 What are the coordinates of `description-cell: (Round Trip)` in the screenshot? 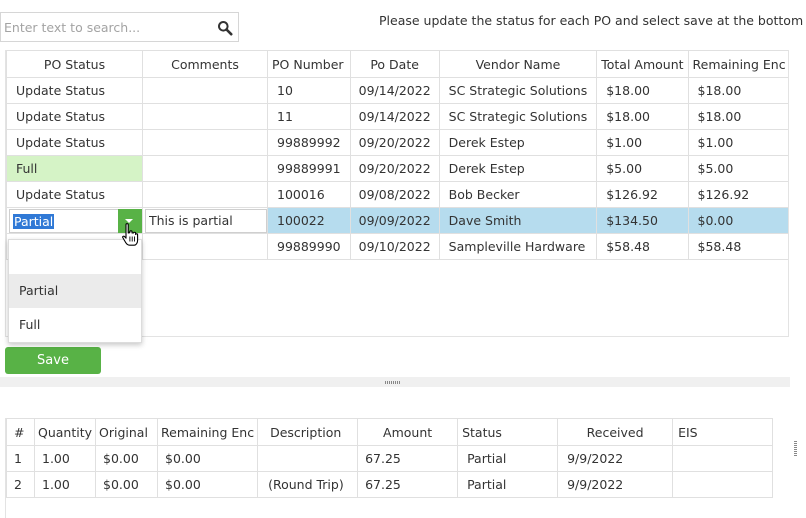 It's located at (308, 484).